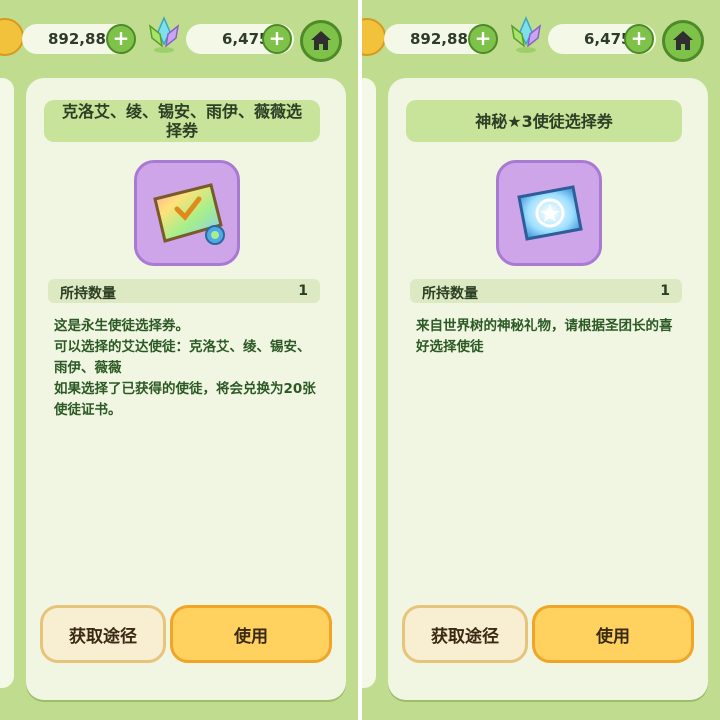  I want to click on rainbow-ticket-icon, so click(189, 214).